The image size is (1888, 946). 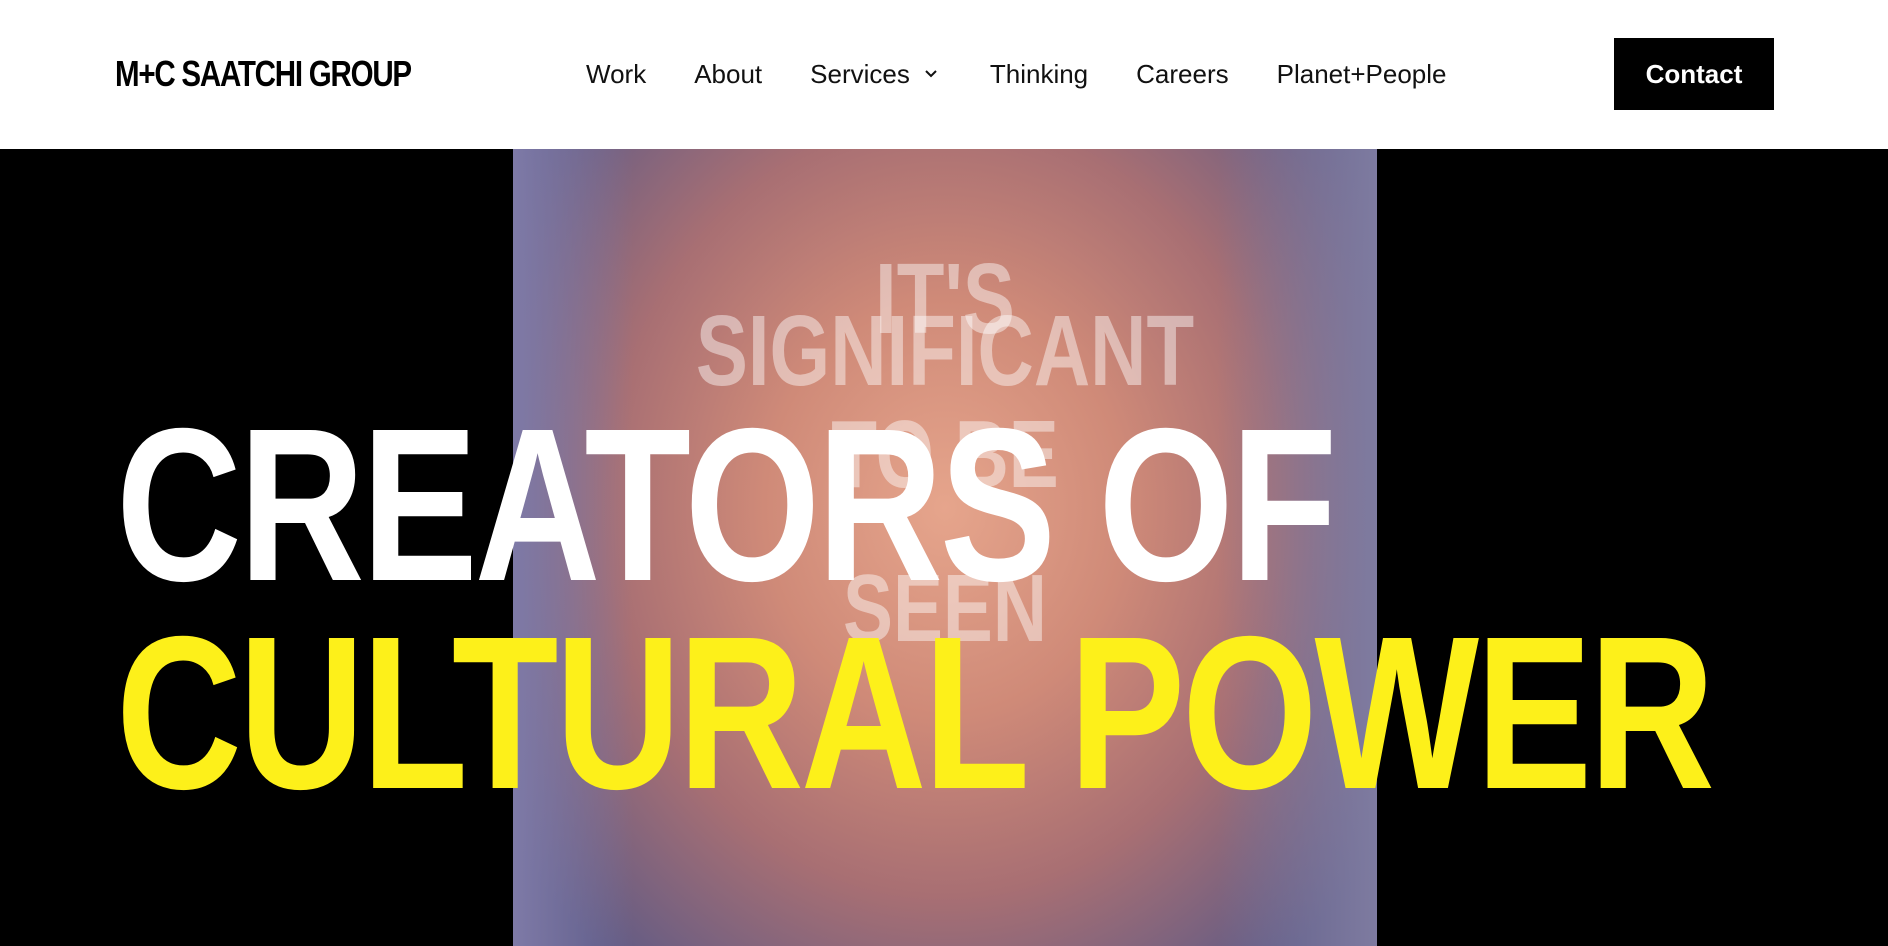 I want to click on chevron-down-icon, so click(x=931, y=74).